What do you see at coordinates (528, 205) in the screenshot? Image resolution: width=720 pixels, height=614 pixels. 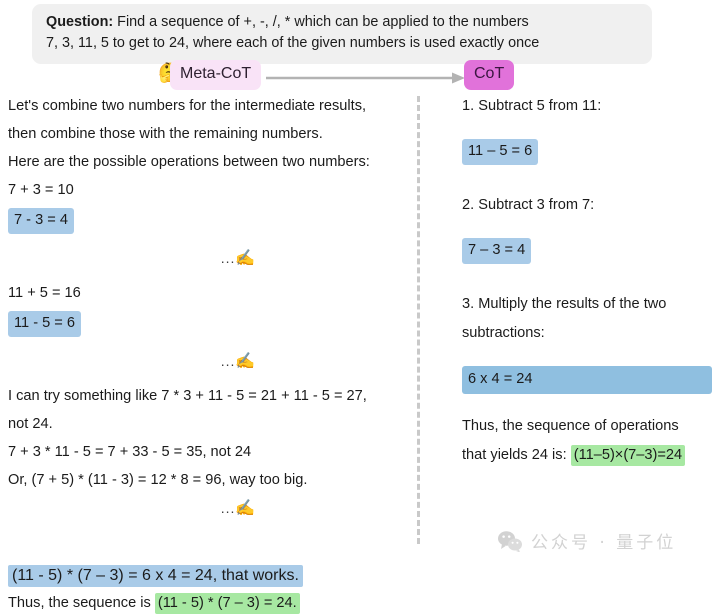 I see `right-step-2-heading: 2. Subtract 3 from 7:` at bounding box center [528, 205].